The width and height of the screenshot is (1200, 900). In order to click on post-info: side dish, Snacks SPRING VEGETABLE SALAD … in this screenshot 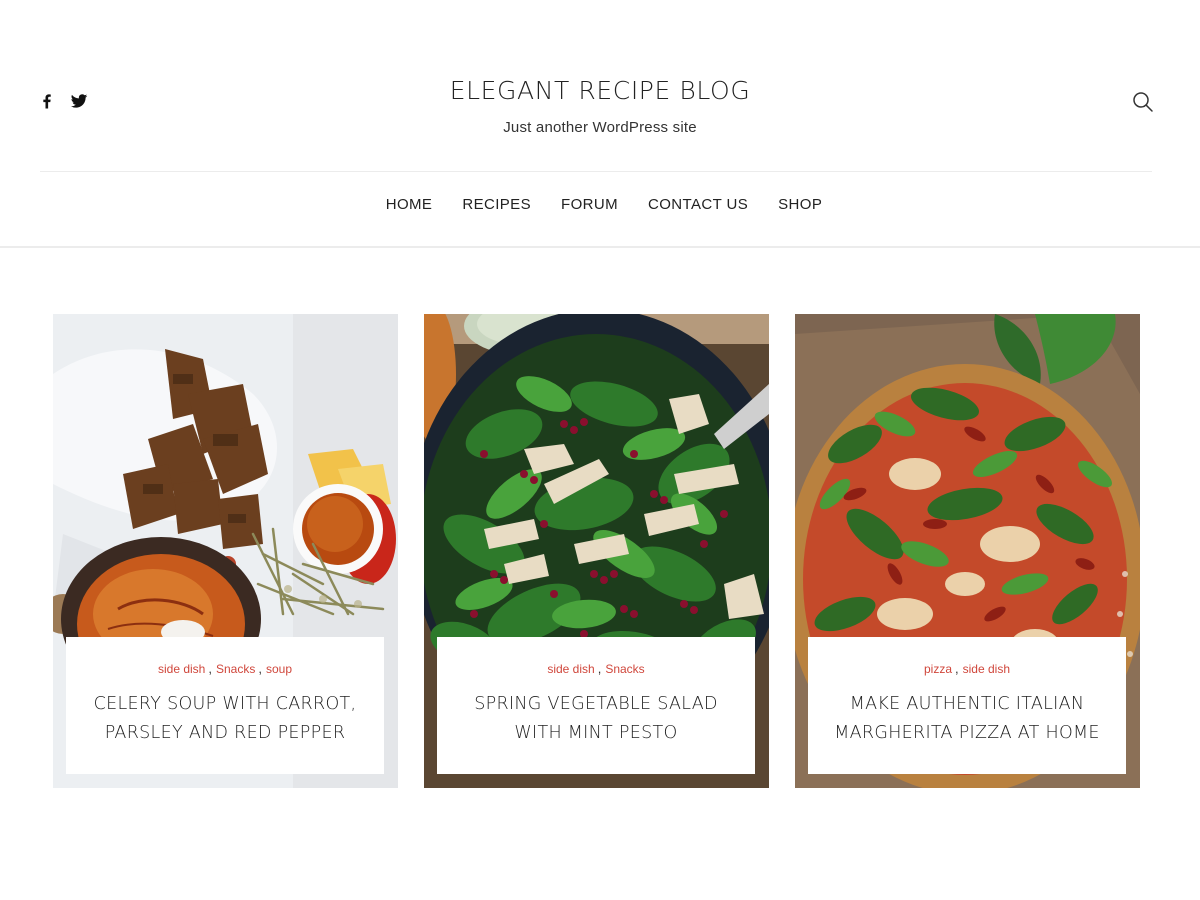, I will do `click(596, 705)`.